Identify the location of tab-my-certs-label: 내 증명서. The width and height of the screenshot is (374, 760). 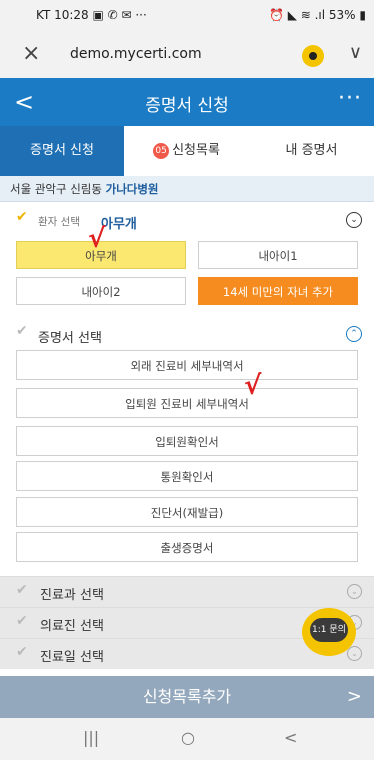
(311, 150).